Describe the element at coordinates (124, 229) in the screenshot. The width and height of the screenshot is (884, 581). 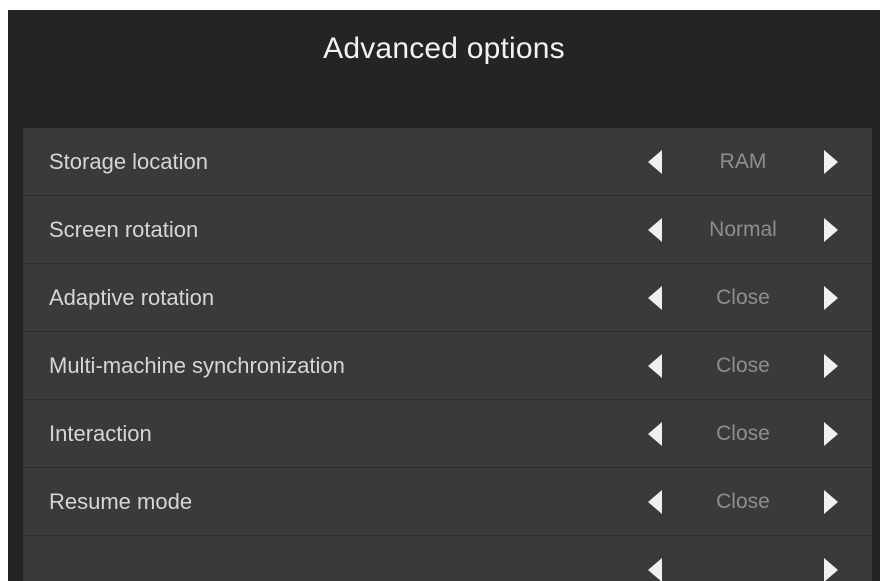
I see `setting-label: Screen rotation` at that location.